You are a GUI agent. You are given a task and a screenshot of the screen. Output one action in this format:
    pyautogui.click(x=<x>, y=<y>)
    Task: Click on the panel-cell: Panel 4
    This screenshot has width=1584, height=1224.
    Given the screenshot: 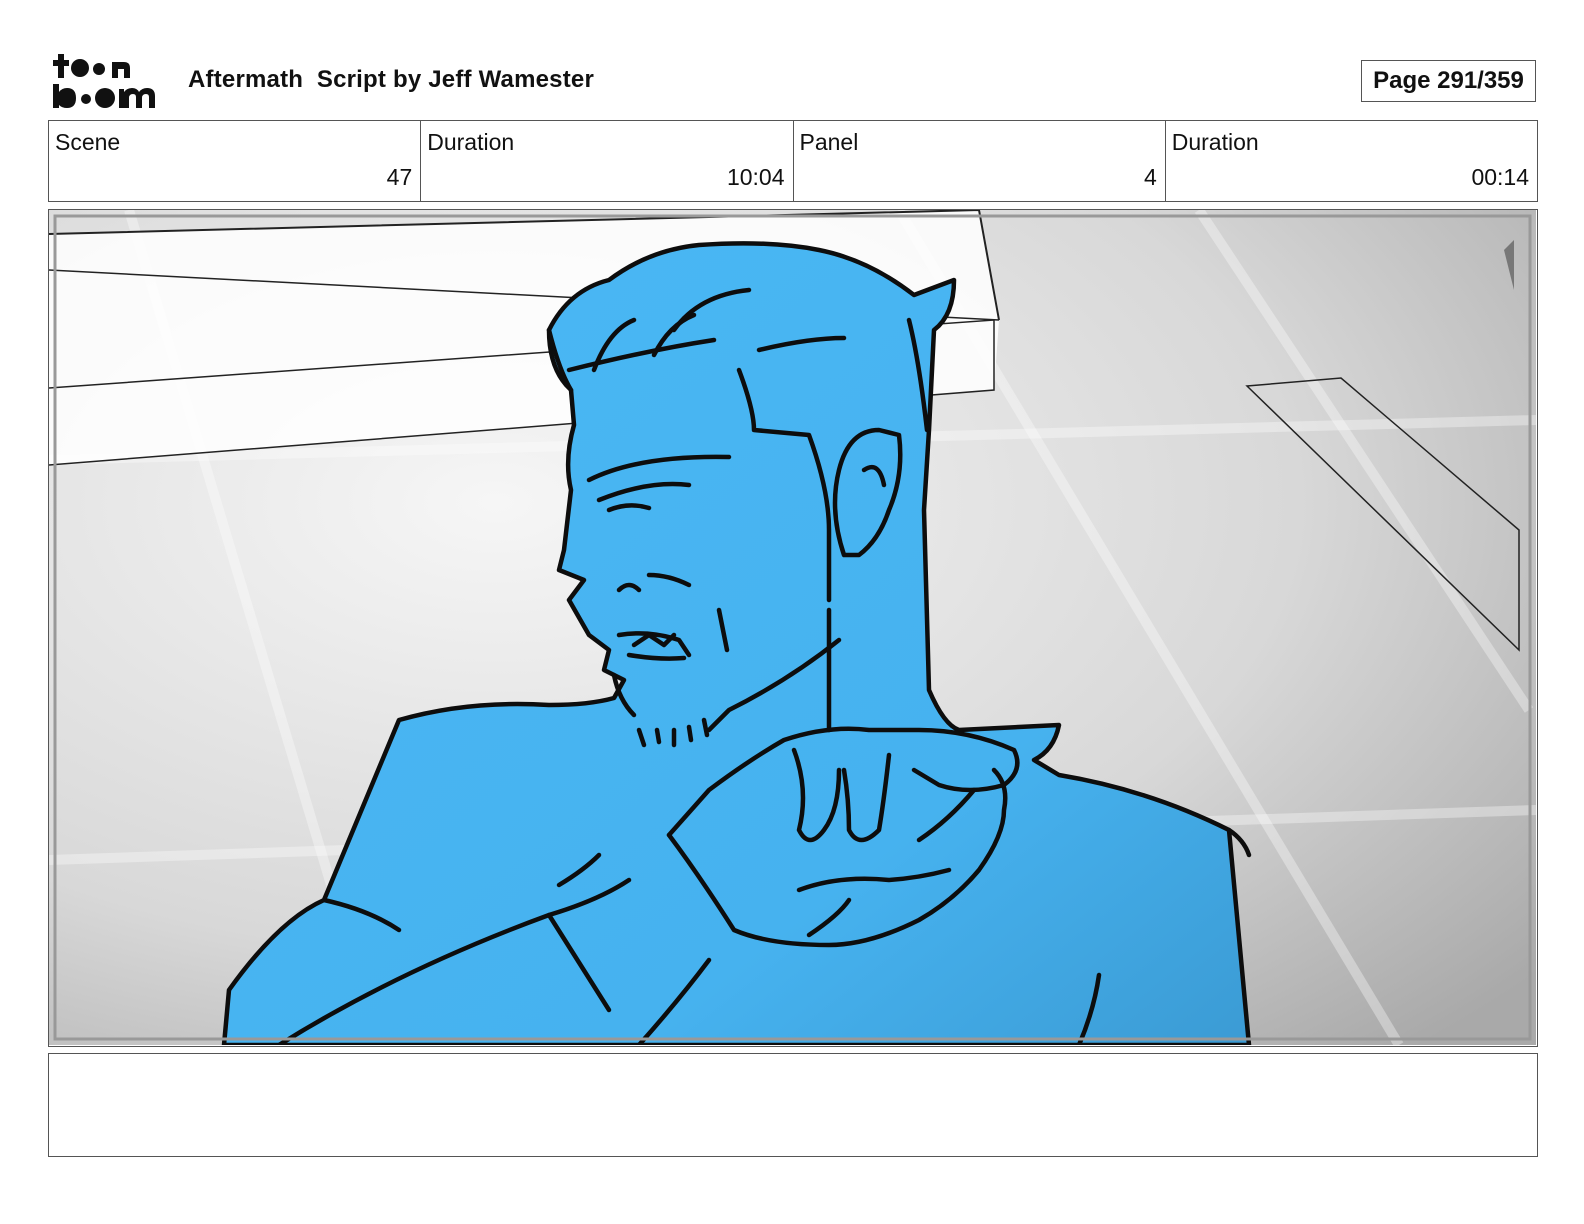 What is the action you would take?
    pyautogui.click(x=980, y=161)
    